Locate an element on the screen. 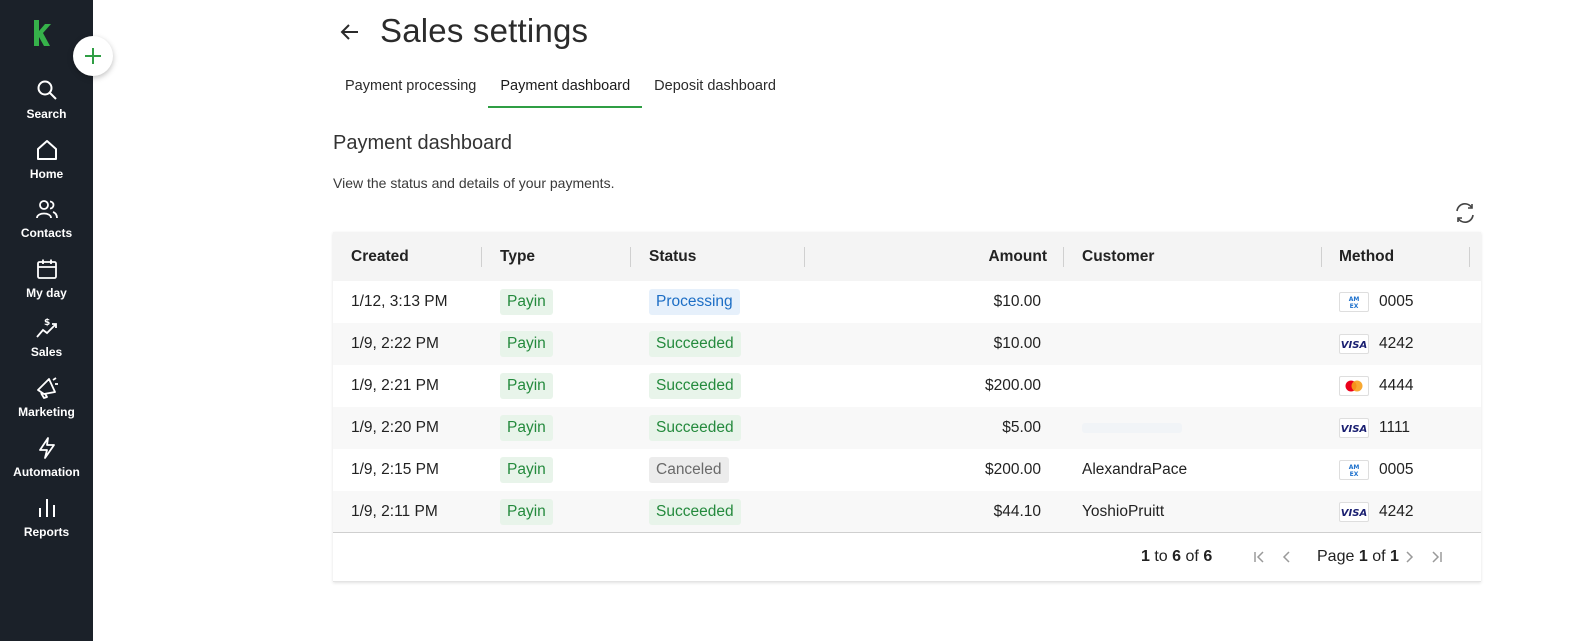 The height and width of the screenshot is (641, 1578). created-cell: 1/12, 3:13 PM is located at coordinates (399, 301).